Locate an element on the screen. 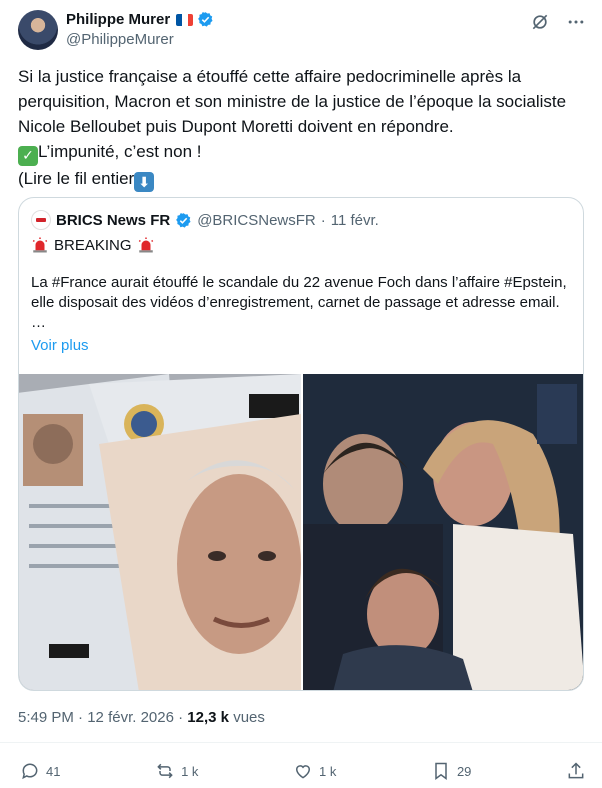 The image size is (602, 788). tweet-time: 5:49 PM is located at coordinates (46, 717).